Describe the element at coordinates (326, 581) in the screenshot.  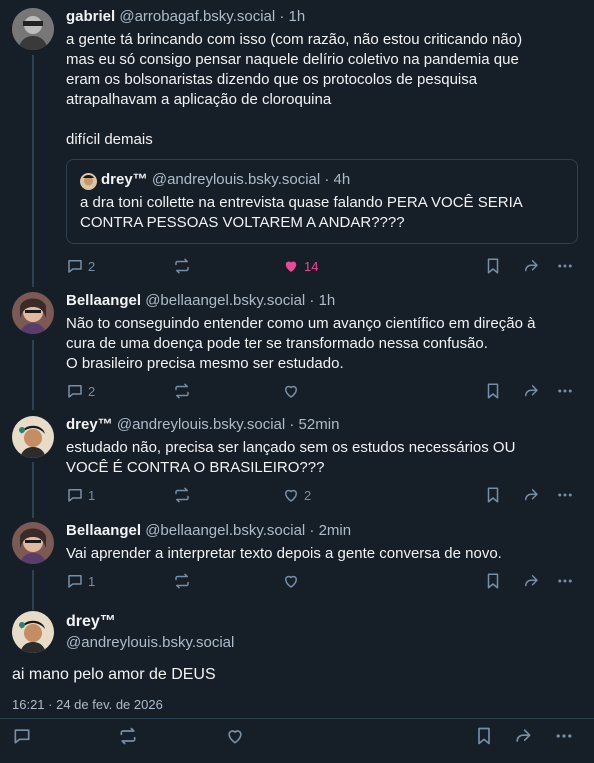
I see `post-actions: 1` at that location.